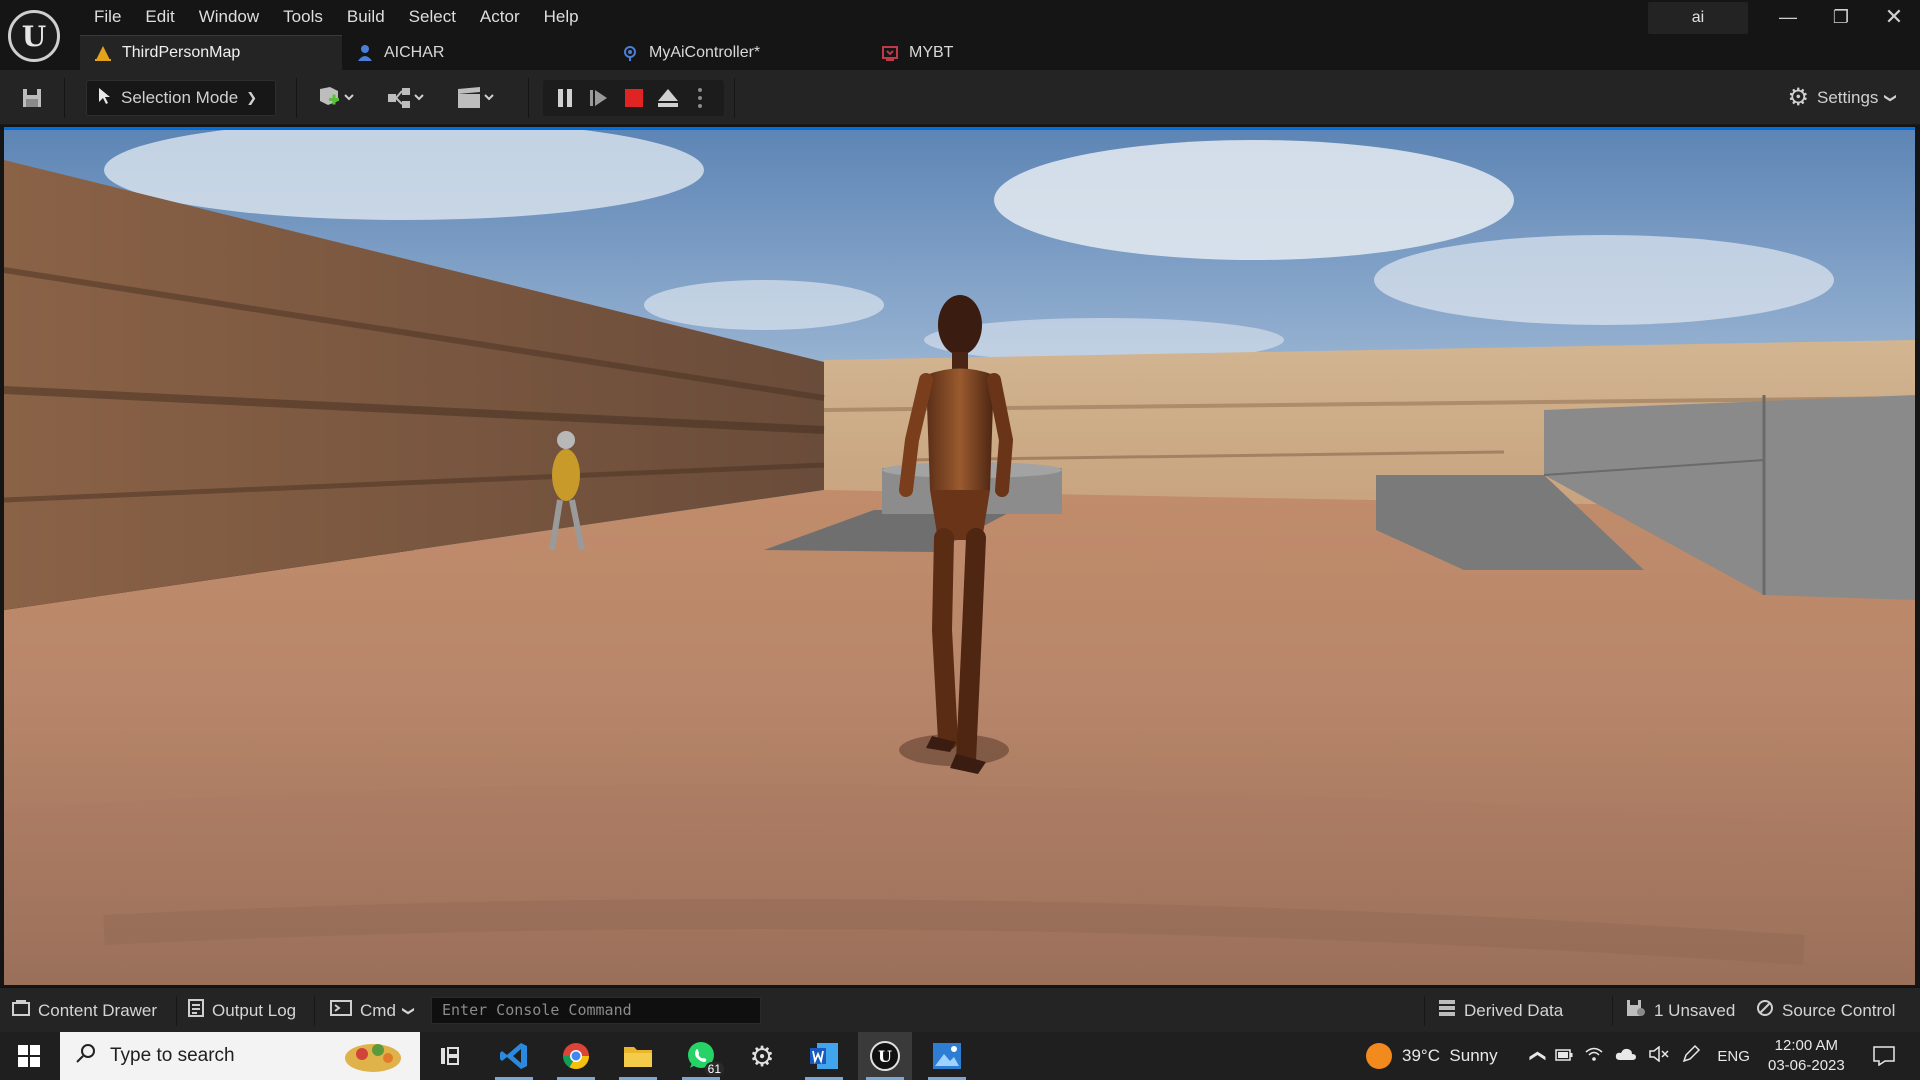  What do you see at coordinates (1894, 17) in the screenshot?
I see `close-icon: ✕` at bounding box center [1894, 17].